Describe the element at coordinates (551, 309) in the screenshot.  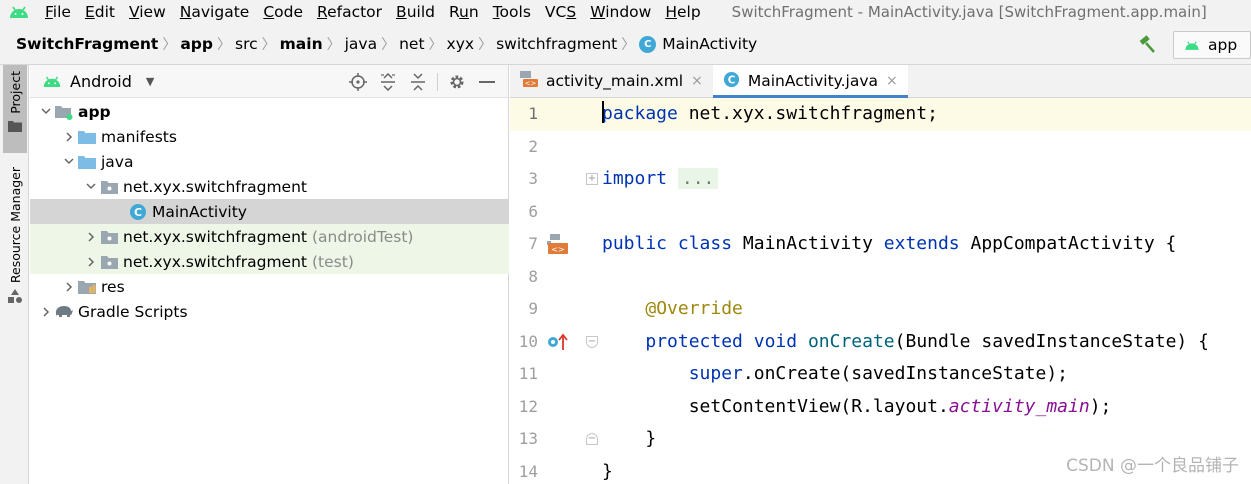
I see `gutter-line: 9` at that location.